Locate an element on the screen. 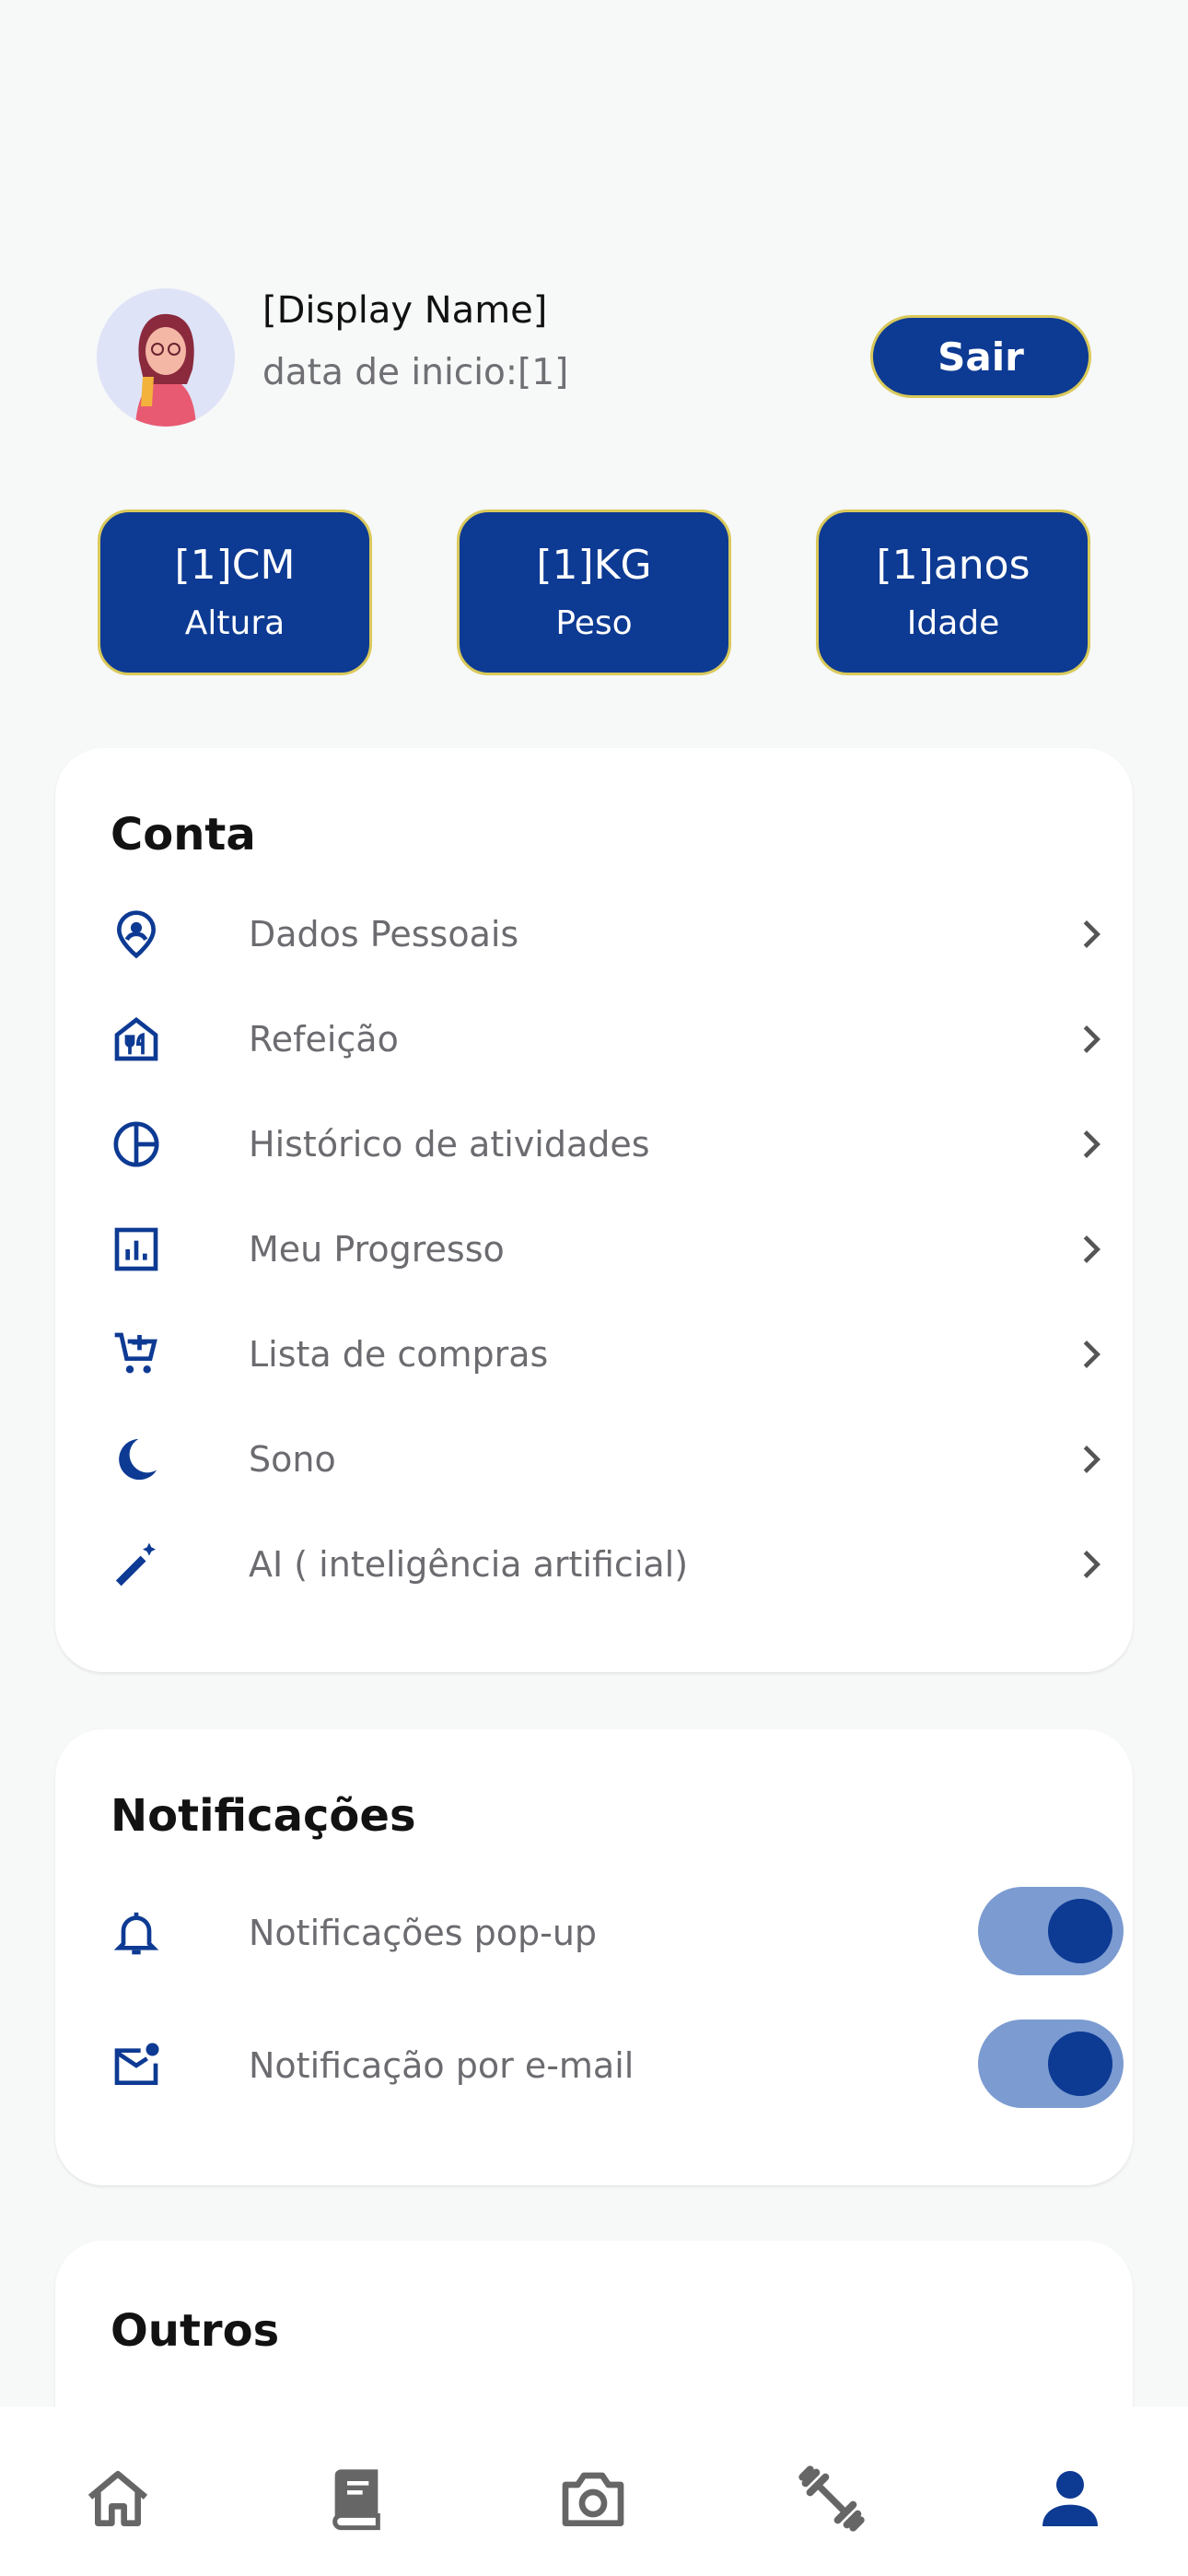 This screenshot has height=2576, width=1188. display-name: [Display Name] is located at coordinates (405, 310).